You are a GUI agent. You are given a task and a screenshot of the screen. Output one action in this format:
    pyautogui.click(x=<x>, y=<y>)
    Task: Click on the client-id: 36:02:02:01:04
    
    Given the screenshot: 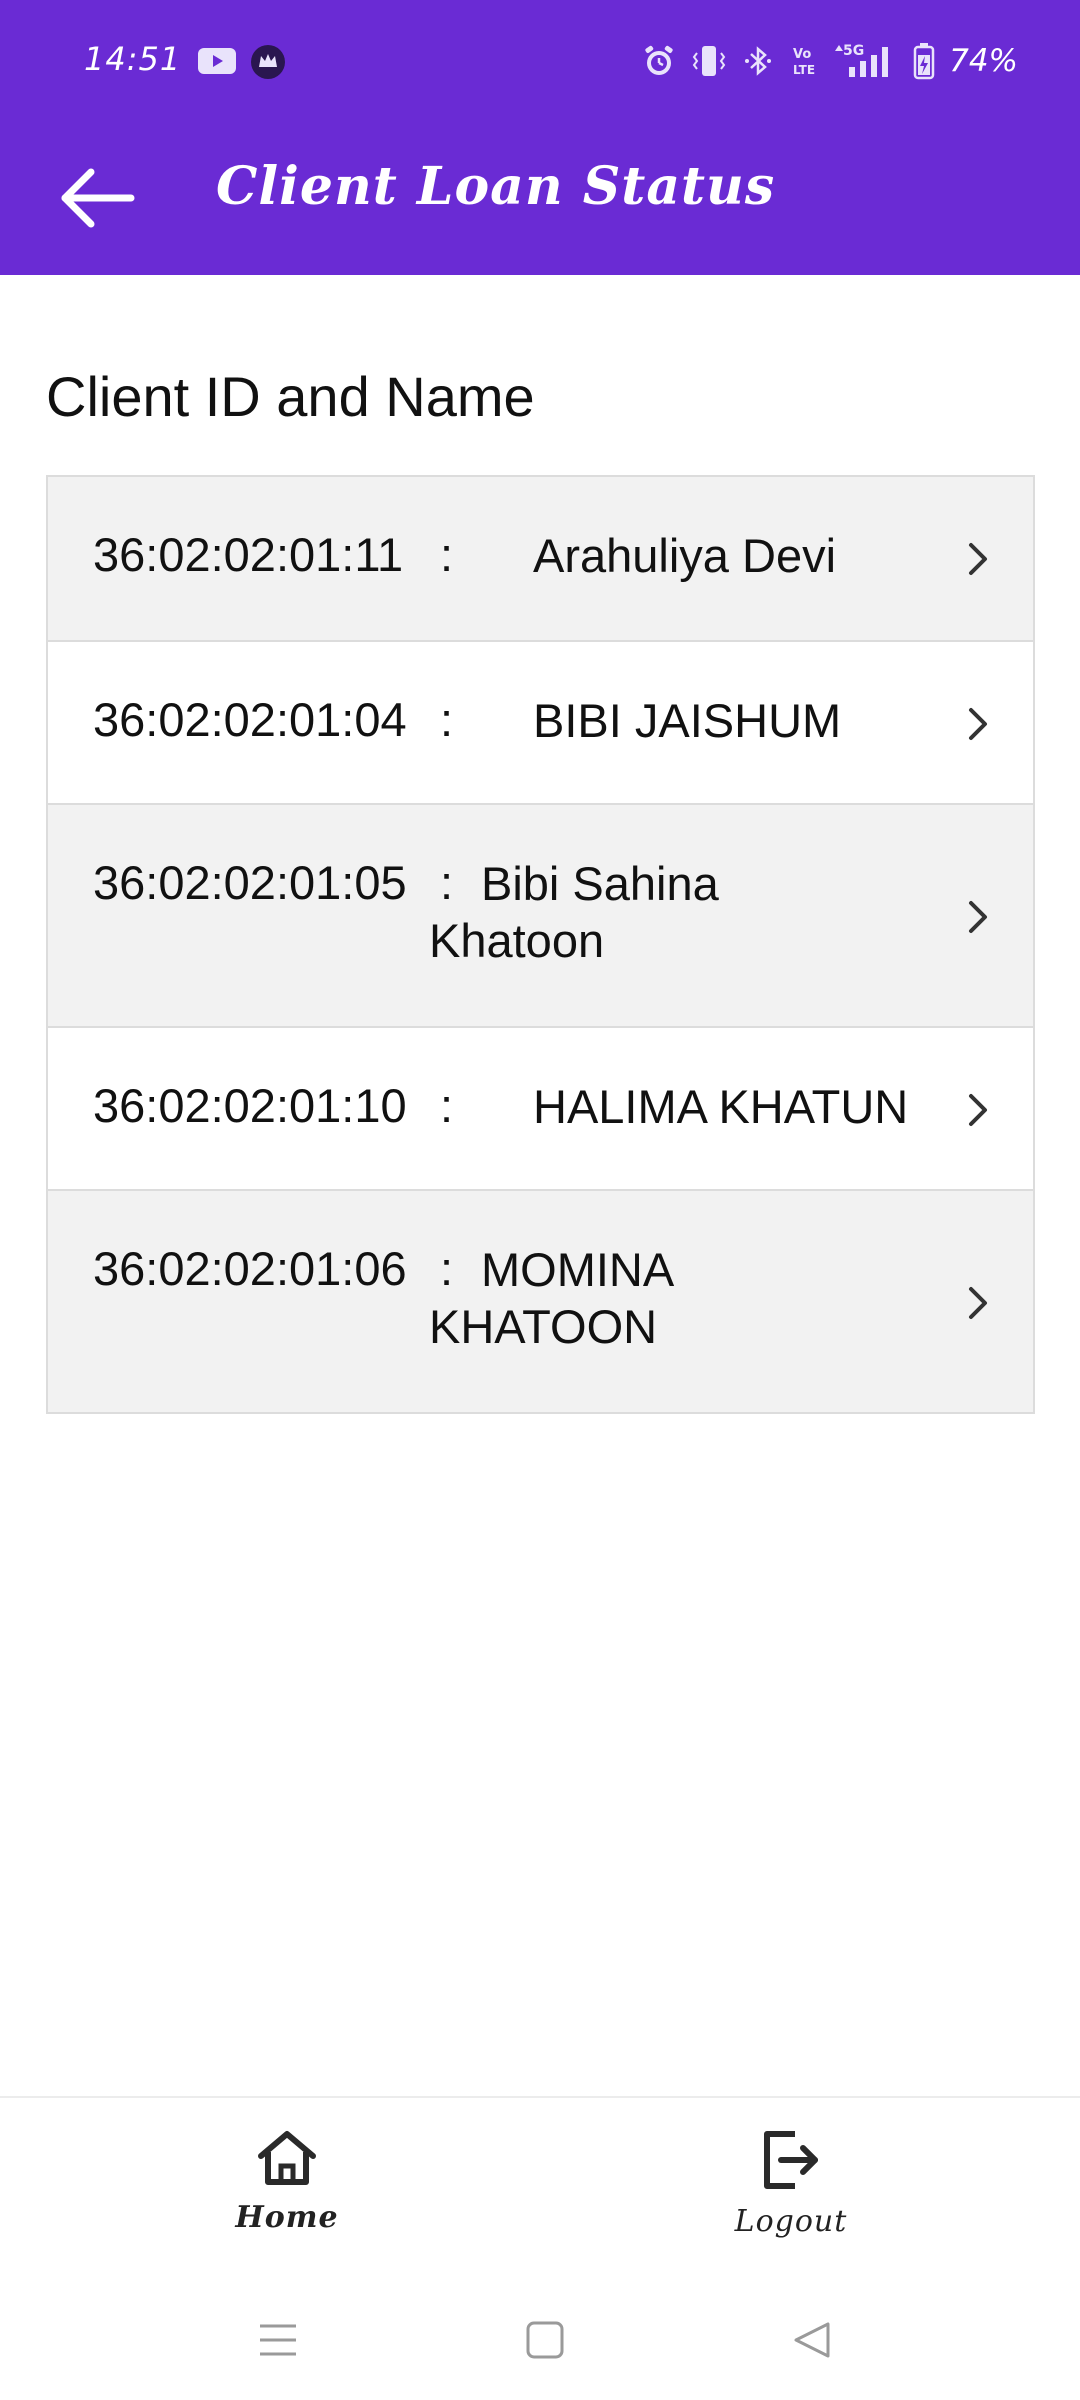 What is the action you would take?
    pyautogui.click(x=250, y=719)
    